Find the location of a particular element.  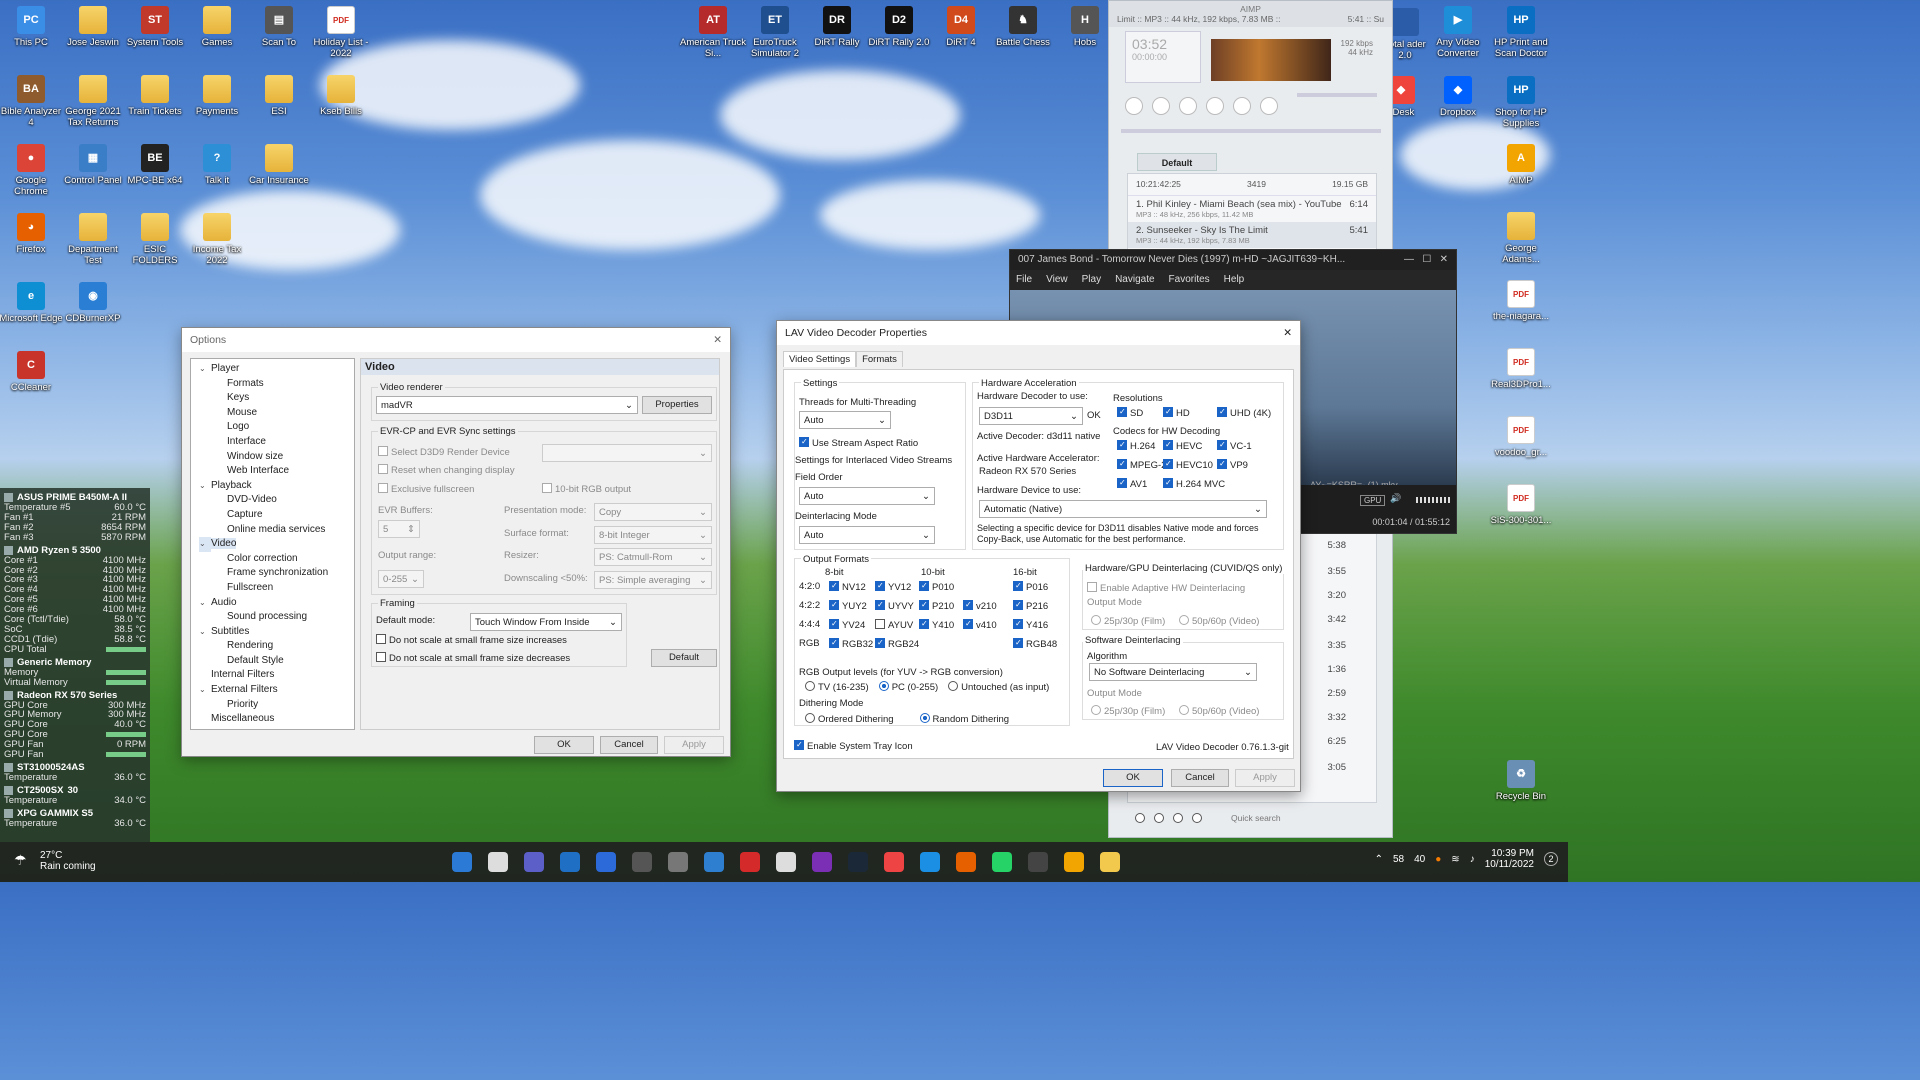

desktop-icon: PDF Holiday List - 2022 is located at coordinates (341, 32).